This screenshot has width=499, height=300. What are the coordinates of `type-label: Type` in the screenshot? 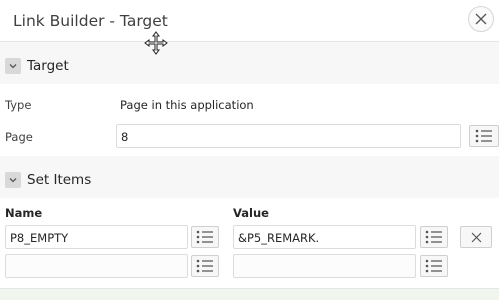 It's located at (18, 105).